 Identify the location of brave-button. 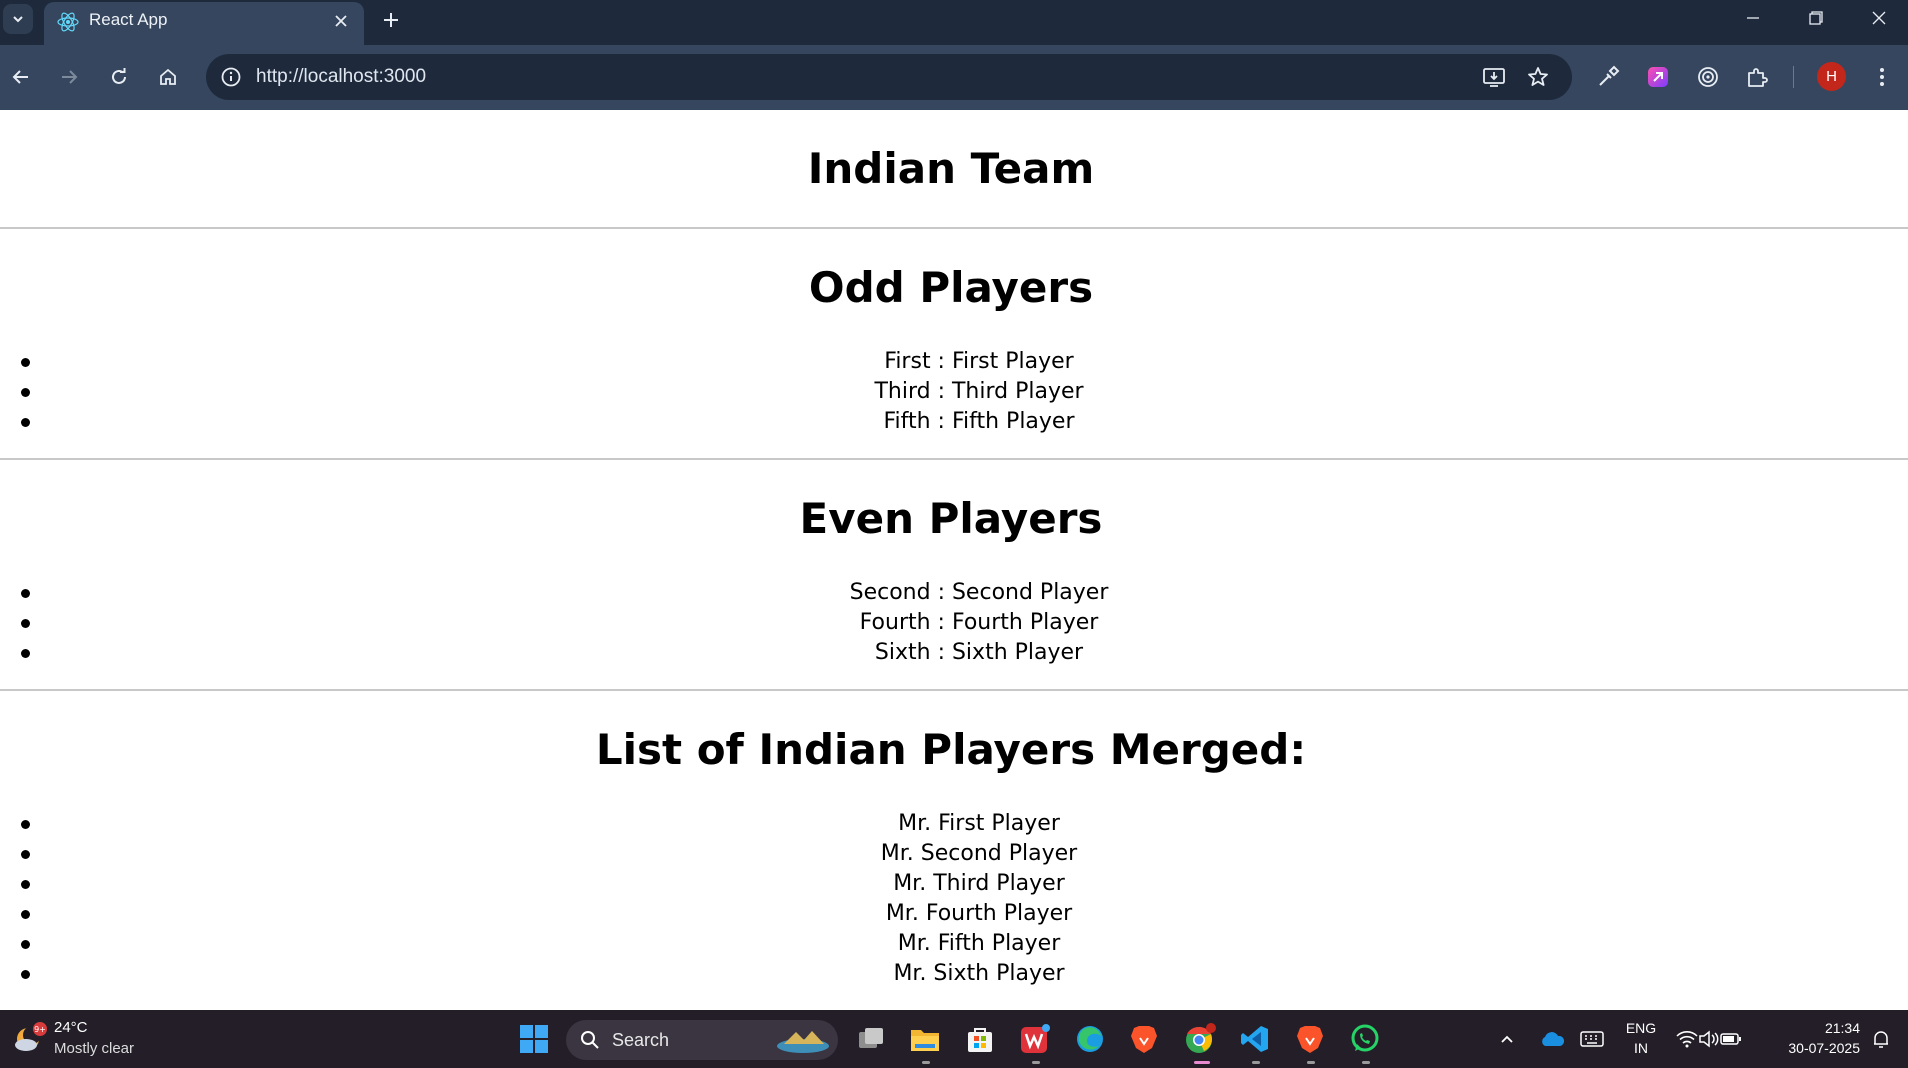
(1144, 1039).